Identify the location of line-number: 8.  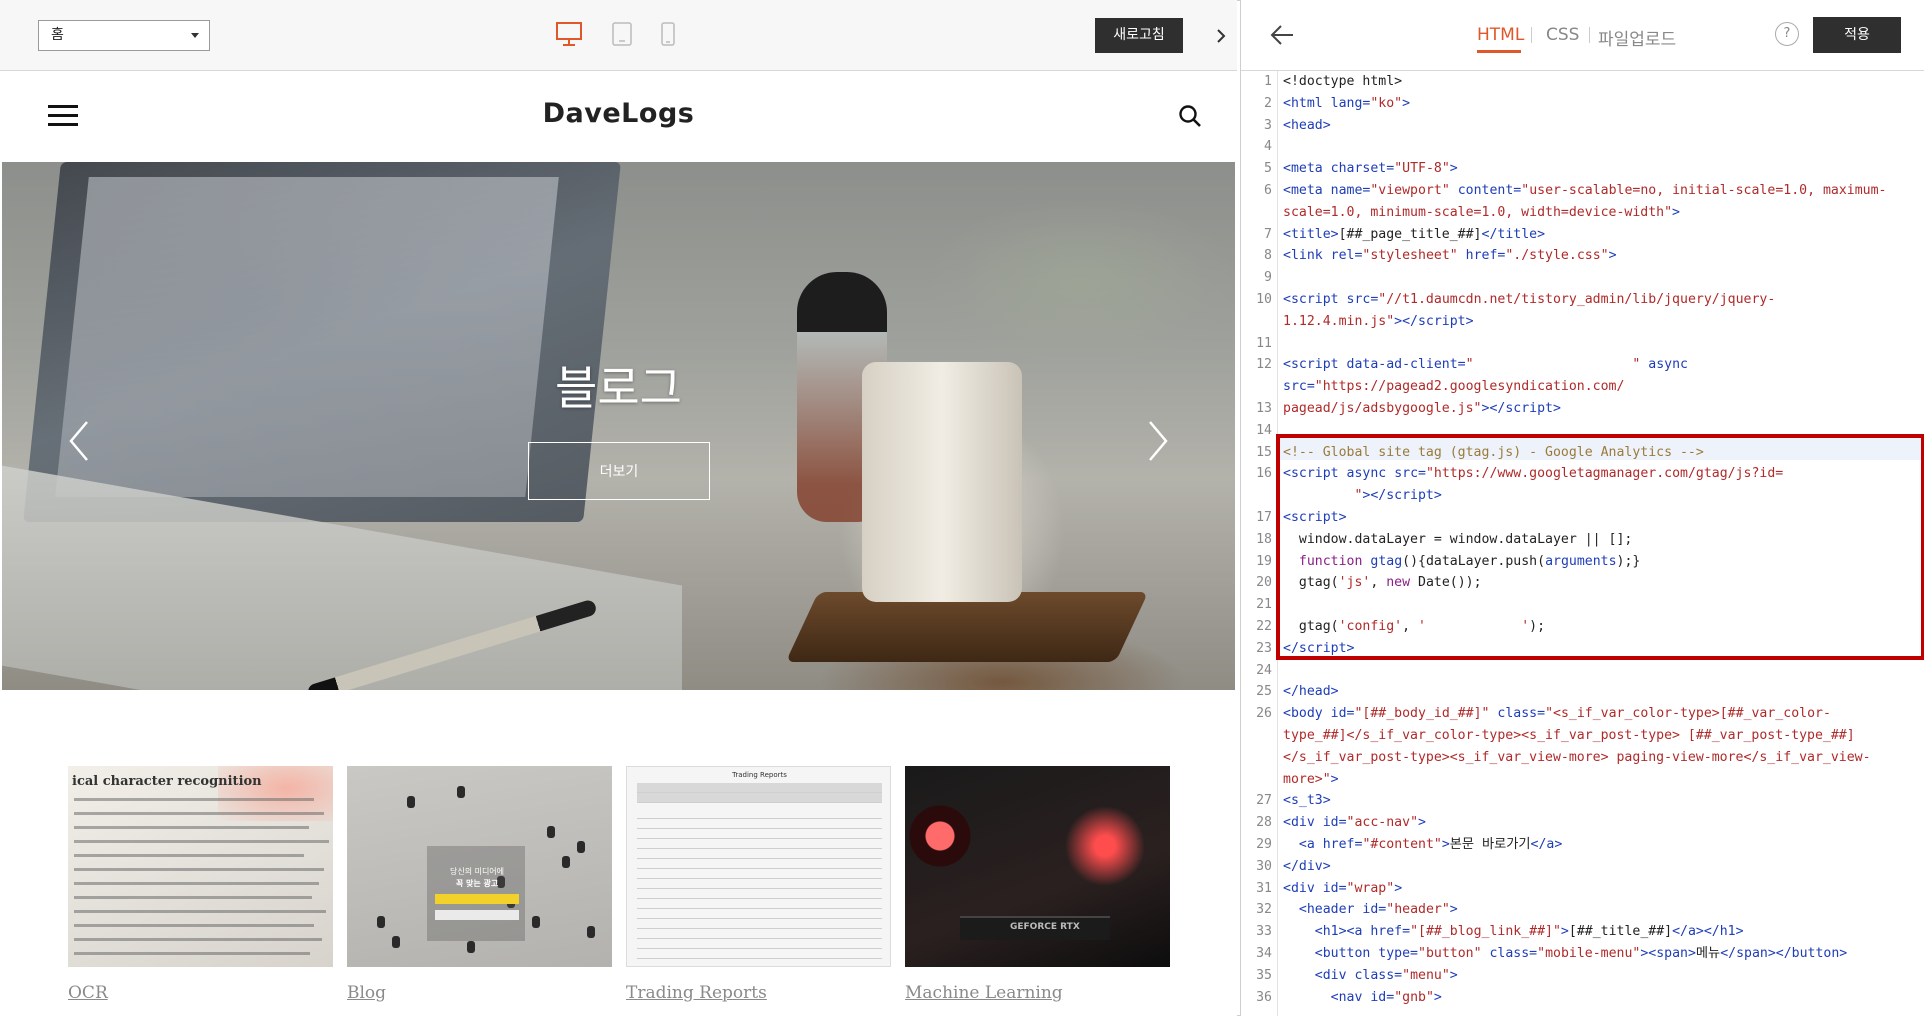
(1268, 256).